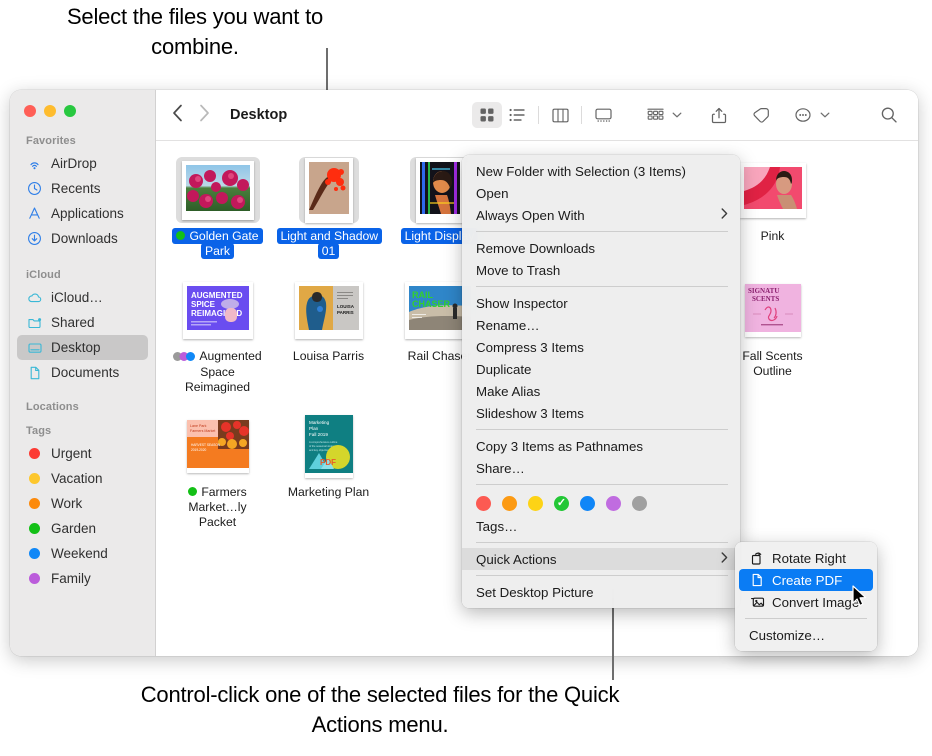 Image resolution: width=932 pixels, height=756 pixels. I want to click on svg-text: HARVEST SEASON, so click(206, 445).